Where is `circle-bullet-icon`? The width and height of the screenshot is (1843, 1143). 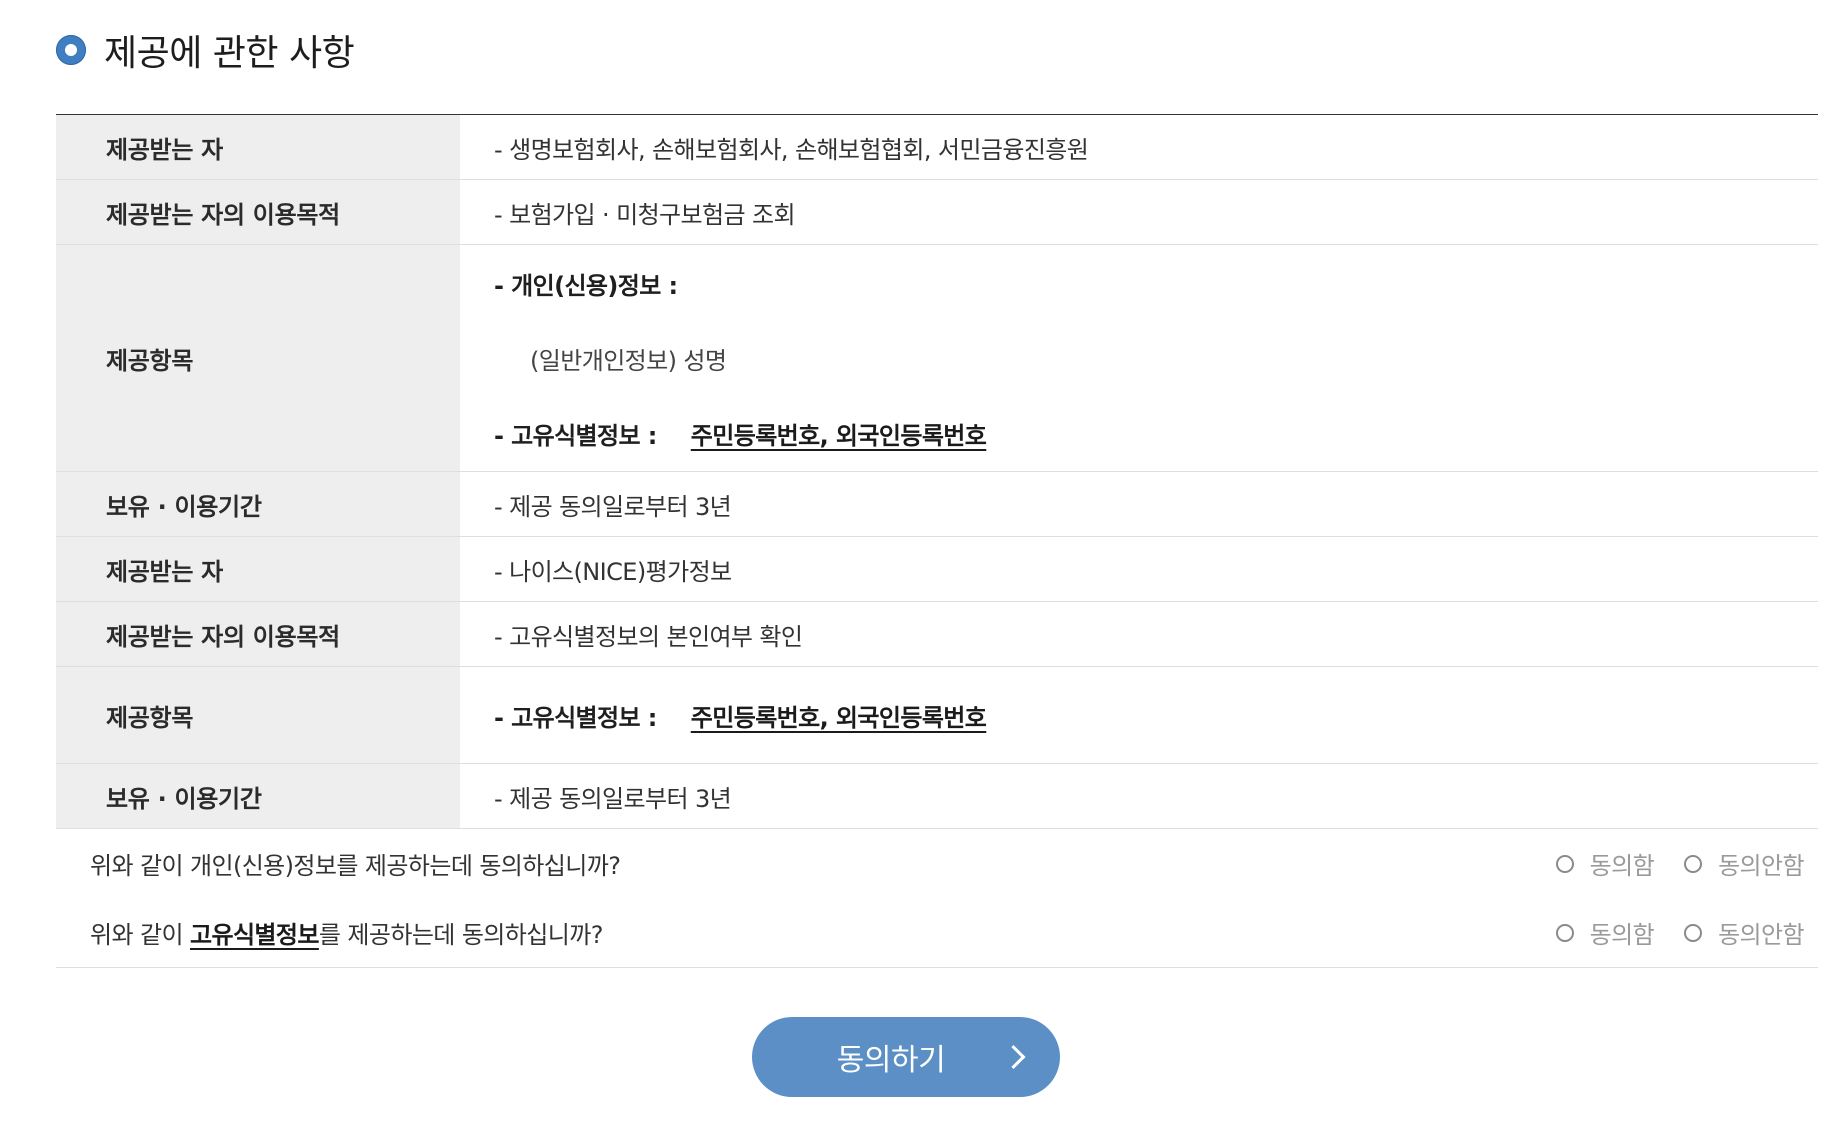
circle-bullet-icon is located at coordinates (71, 50).